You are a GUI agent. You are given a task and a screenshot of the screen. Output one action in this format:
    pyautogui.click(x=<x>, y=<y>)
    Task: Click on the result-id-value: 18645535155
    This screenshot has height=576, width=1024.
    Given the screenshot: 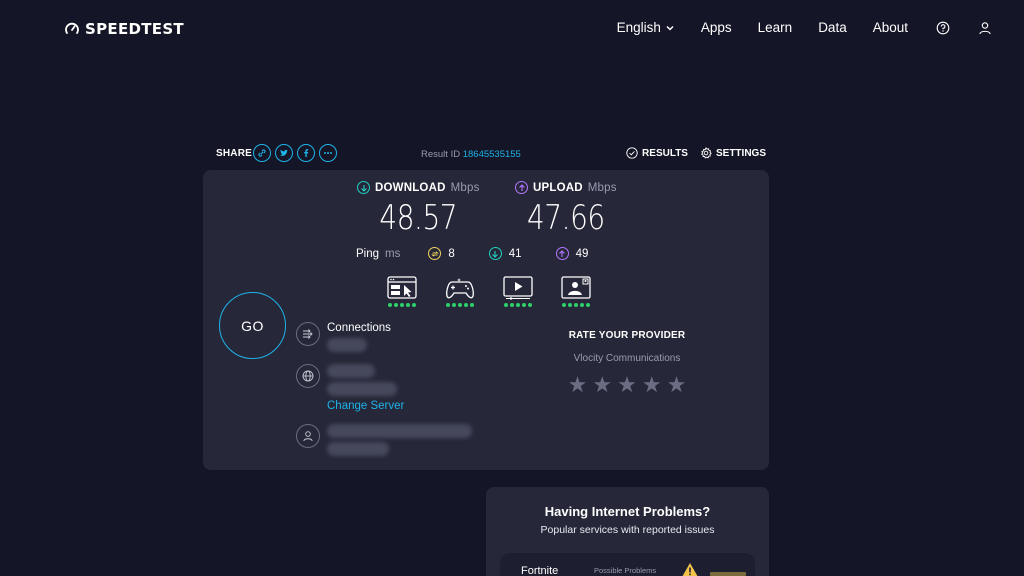 What is the action you would take?
    pyautogui.click(x=492, y=154)
    